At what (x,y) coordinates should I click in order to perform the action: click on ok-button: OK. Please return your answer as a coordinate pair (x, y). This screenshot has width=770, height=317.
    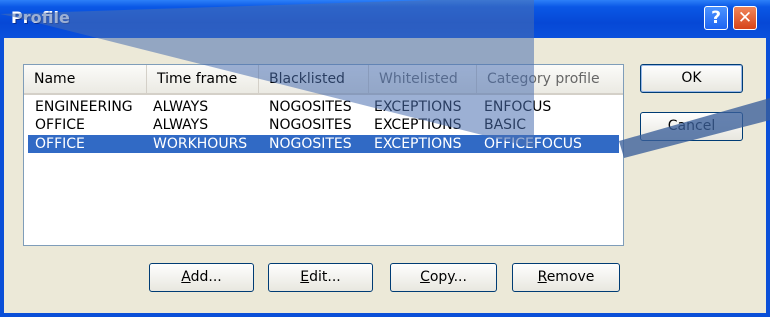
    Looking at the image, I should click on (691, 78).